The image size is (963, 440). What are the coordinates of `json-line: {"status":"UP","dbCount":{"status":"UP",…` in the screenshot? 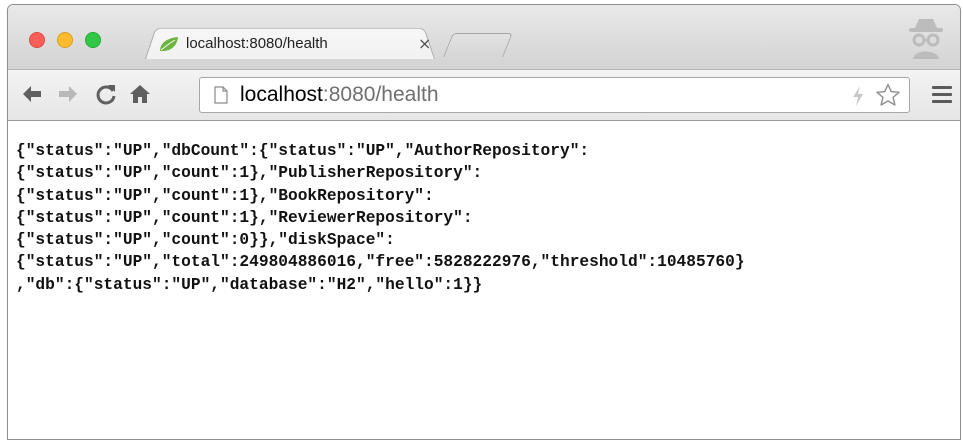 It's located at (303, 151).